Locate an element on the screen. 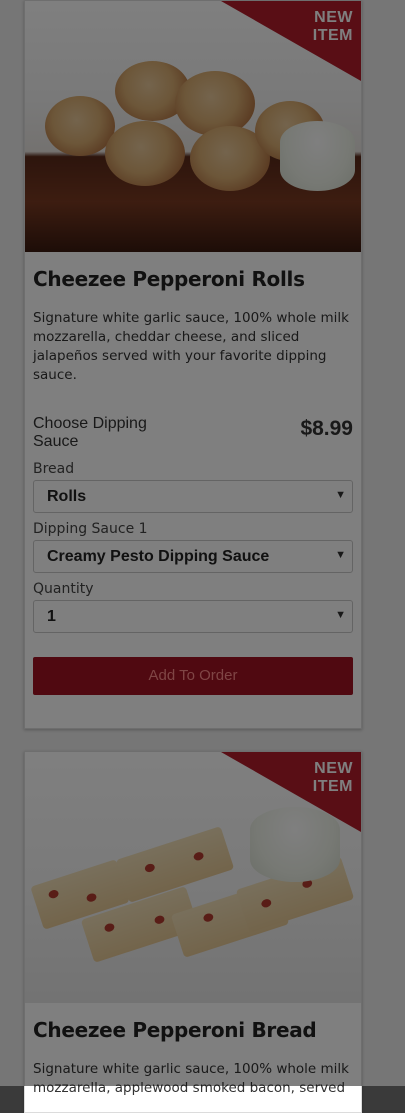  item-price: $8.99 is located at coordinates (326, 428).